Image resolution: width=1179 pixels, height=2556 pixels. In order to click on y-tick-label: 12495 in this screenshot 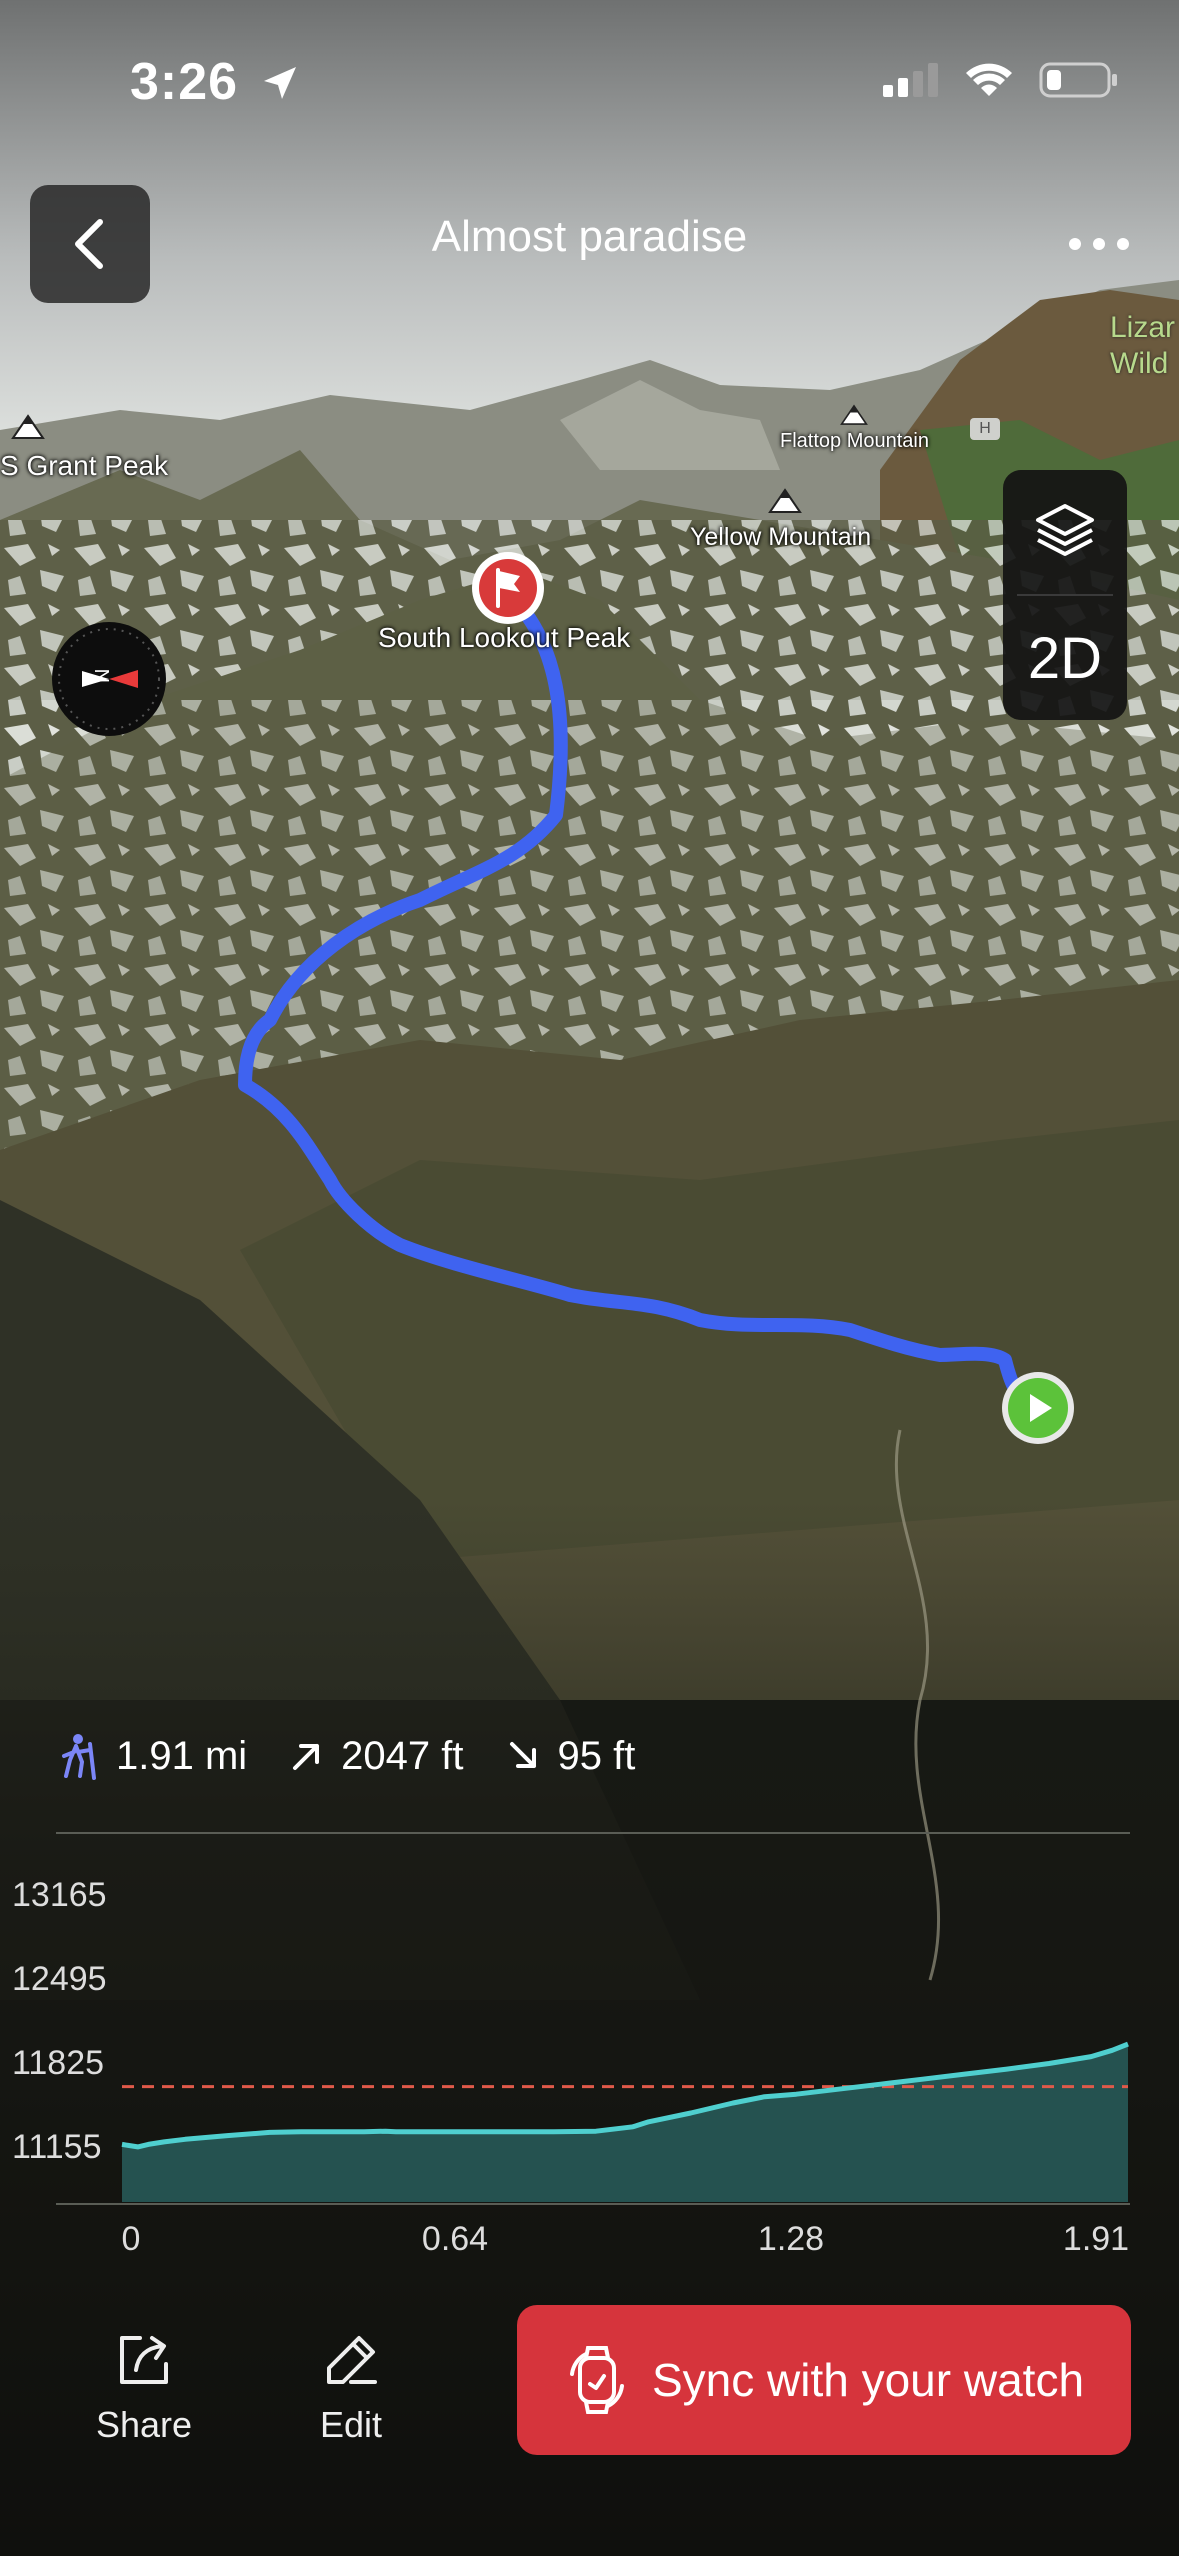, I will do `click(59, 1979)`.